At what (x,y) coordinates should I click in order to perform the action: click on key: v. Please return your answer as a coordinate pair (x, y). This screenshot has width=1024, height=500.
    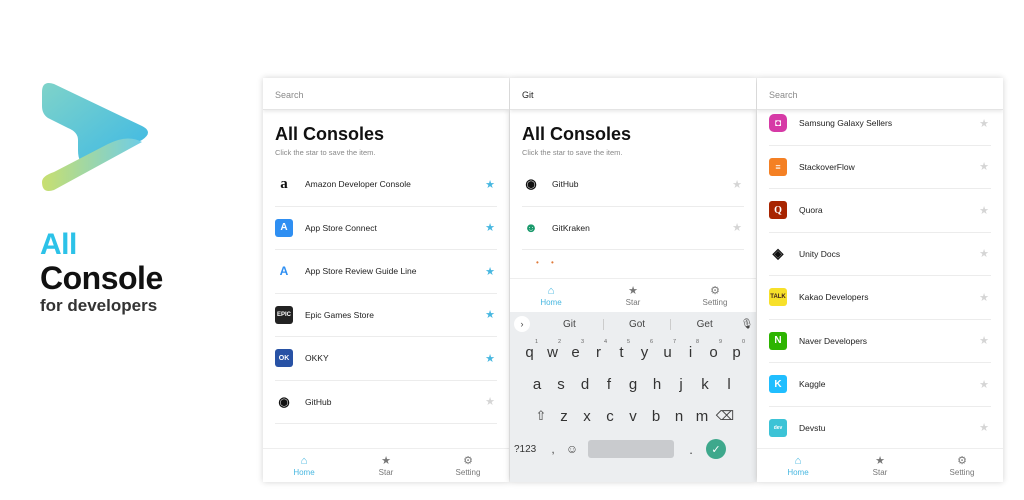
    Looking at the image, I should click on (633, 416).